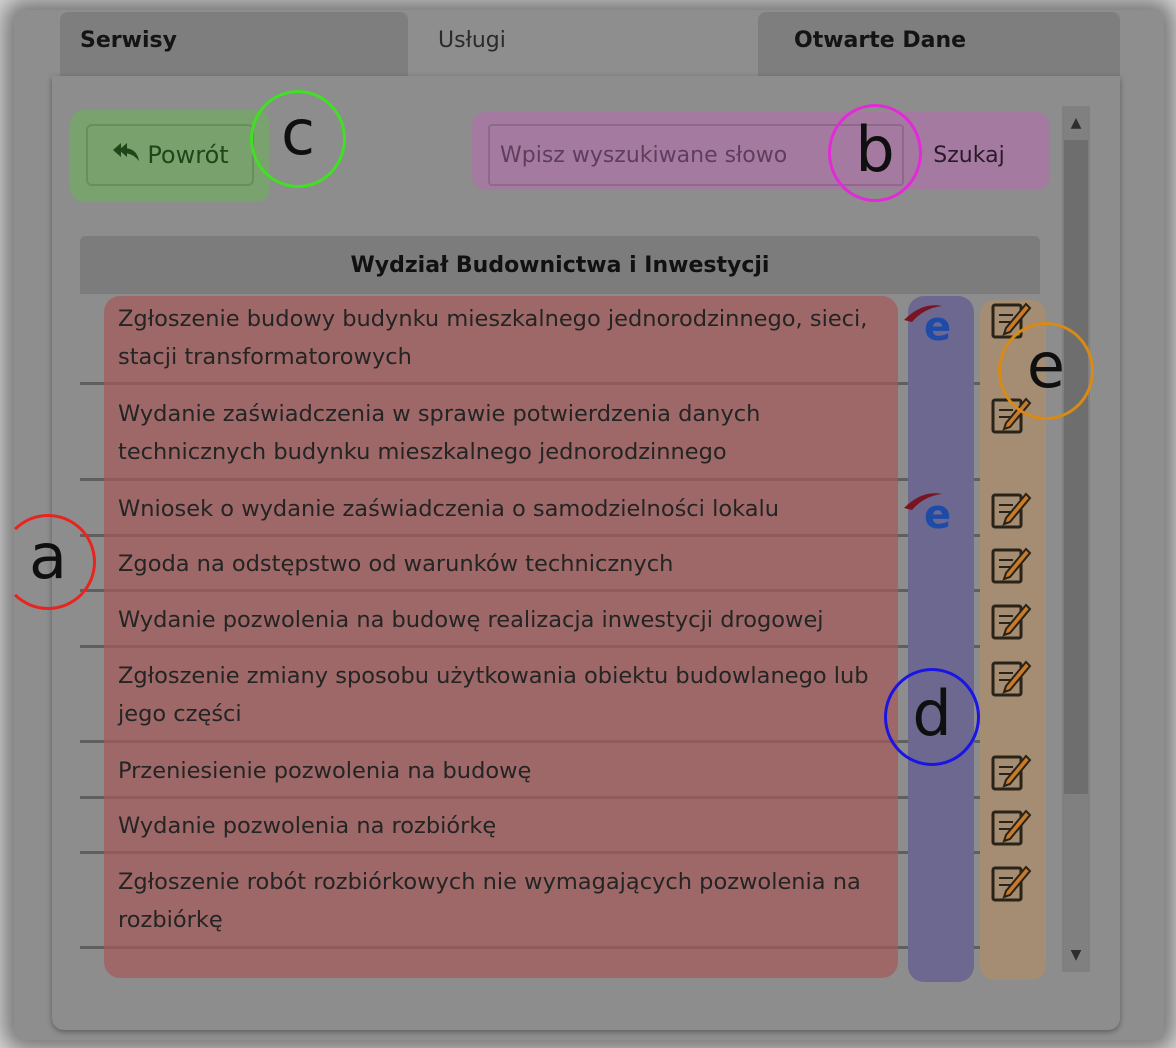 This screenshot has width=1176, height=1048. I want to click on service-name: Przeniesienie pozwolenia na budowę, so click(513, 771).